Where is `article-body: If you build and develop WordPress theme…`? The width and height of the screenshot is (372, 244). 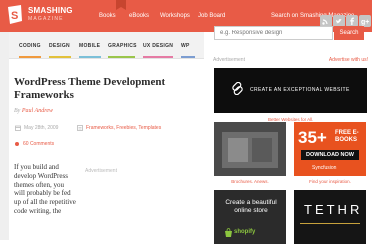 article-body: If you build and develop WordPress theme… is located at coordinates (45, 189).